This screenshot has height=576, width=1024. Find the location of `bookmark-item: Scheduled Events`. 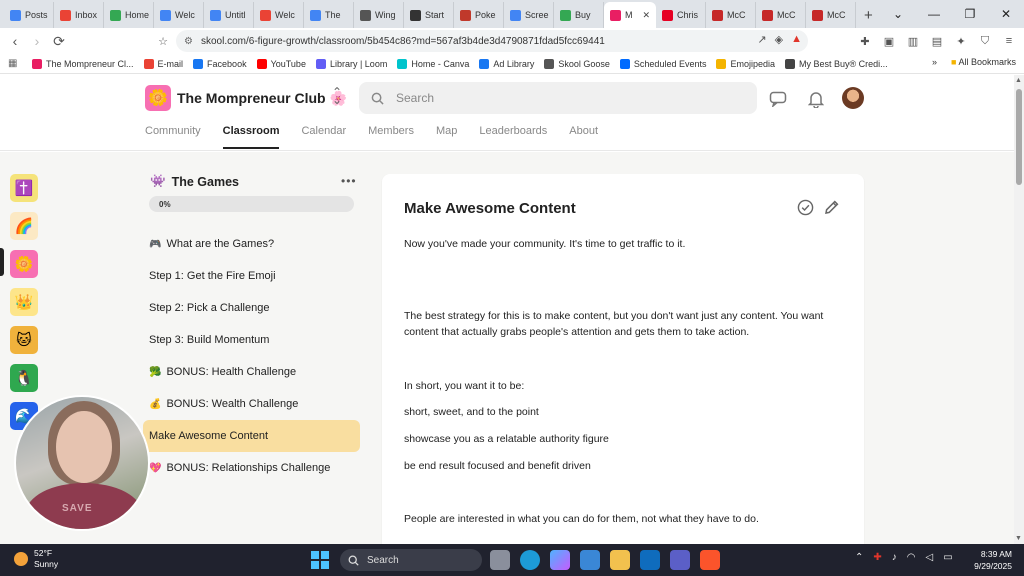

bookmark-item: Scheduled Events is located at coordinates (662, 63).